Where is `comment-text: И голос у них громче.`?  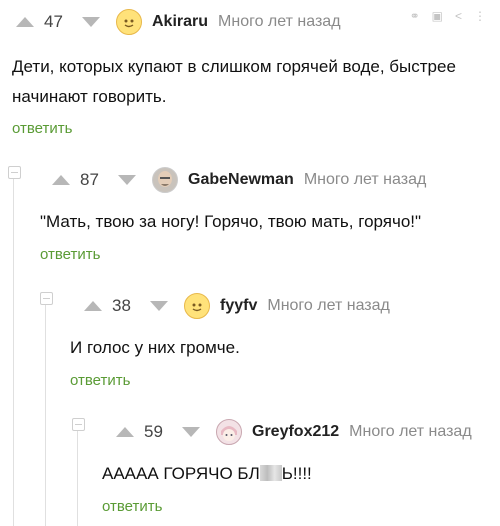 comment-text: И голос у них громче. is located at coordinates (155, 347).